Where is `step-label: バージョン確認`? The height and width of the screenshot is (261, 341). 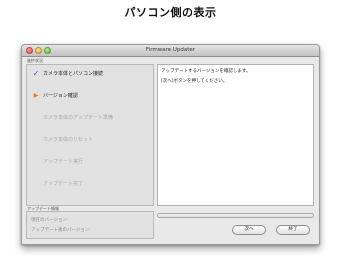
step-label: バージョン確認 is located at coordinates (60, 96).